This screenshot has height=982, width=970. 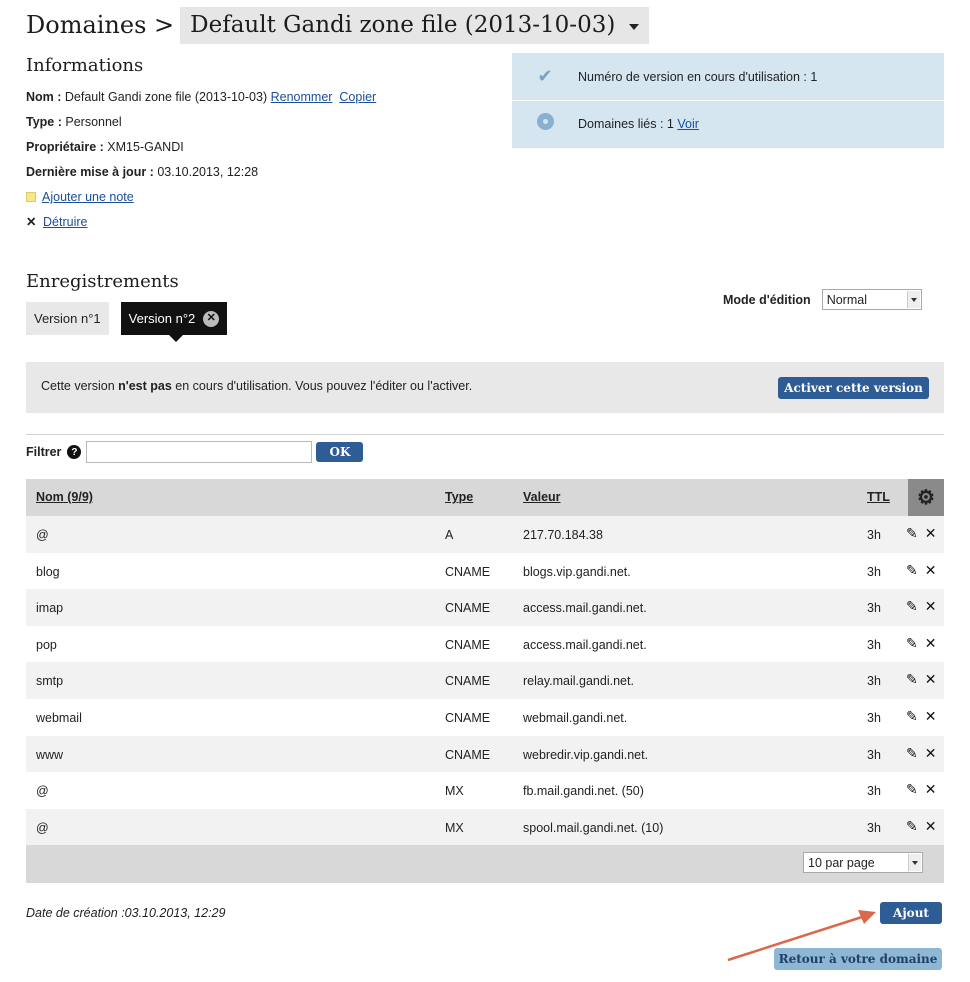 What do you see at coordinates (846, 299) in the screenshot?
I see `edit-mode-value: Normal` at bounding box center [846, 299].